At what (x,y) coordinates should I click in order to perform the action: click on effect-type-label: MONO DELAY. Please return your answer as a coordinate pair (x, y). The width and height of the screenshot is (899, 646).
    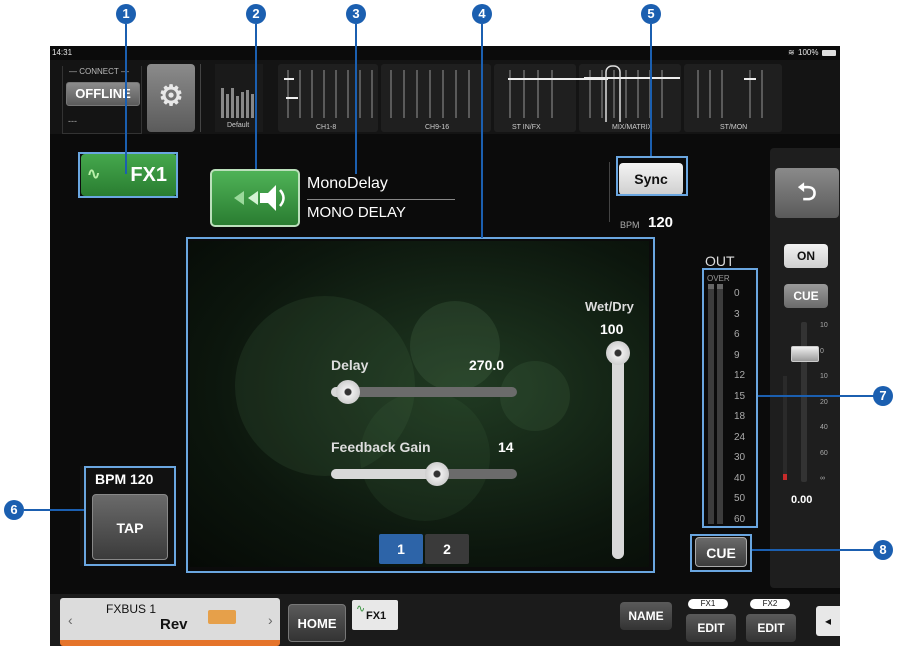
    Looking at the image, I should click on (356, 212).